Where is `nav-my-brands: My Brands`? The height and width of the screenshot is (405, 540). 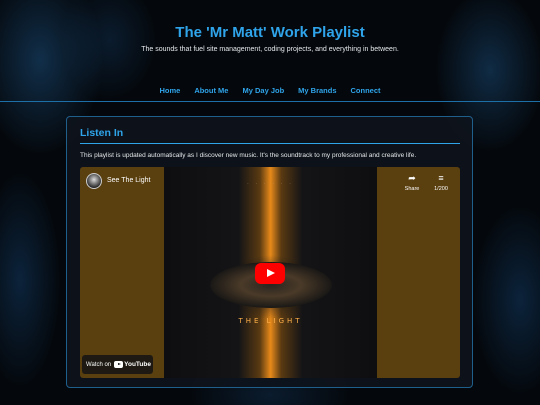
nav-my-brands: My Brands is located at coordinates (317, 90).